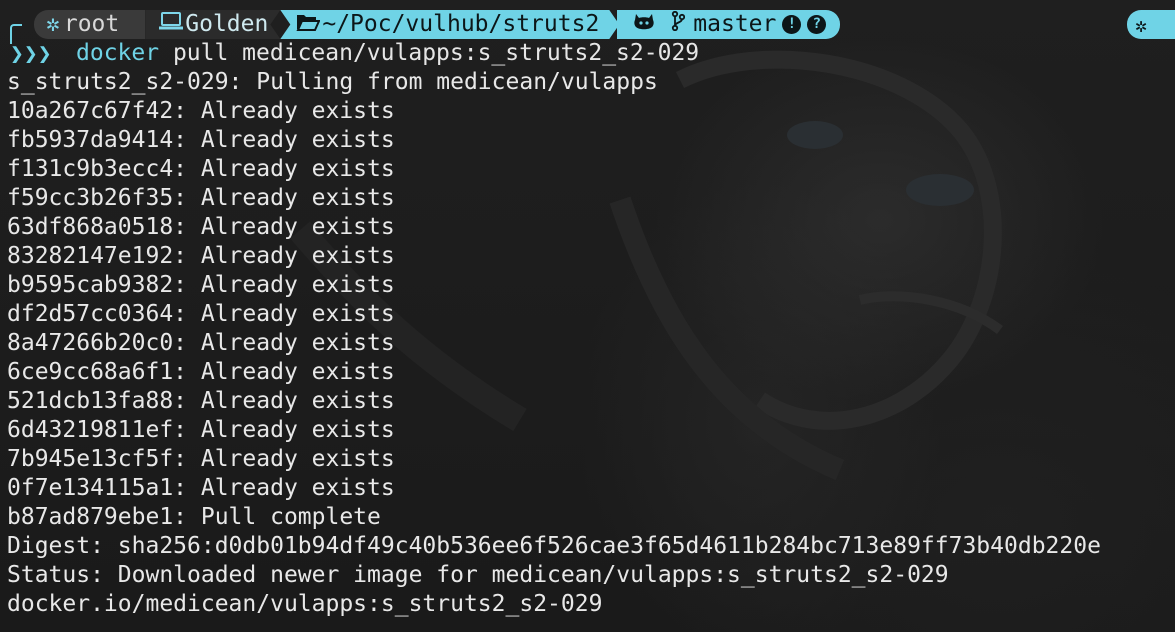  I want to click on prompt-path-segment: ~/Poc/vulhub/struts2, so click(449, 24).